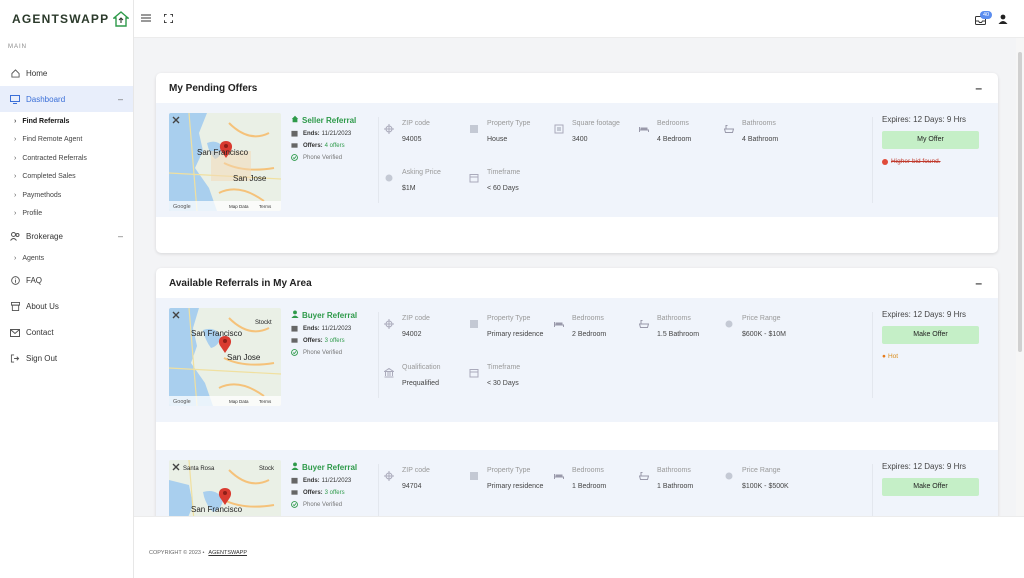 The height and width of the screenshot is (578, 1024). Describe the element at coordinates (66, 214) in the screenshot. I see `sidebar-subitem-profile: › Profile` at that location.